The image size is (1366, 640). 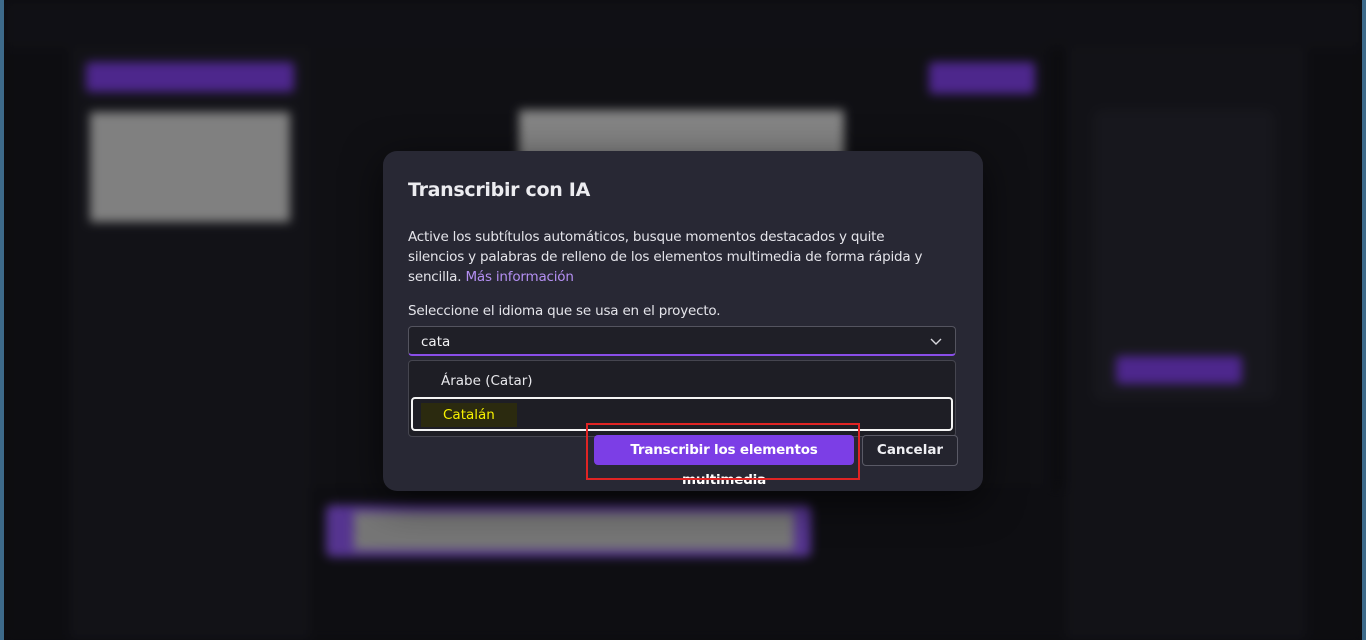 What do you see at coordinates (723, 451) in the screenshot?
I see `annotation-highlight-box` at bounding box center [723, 451].